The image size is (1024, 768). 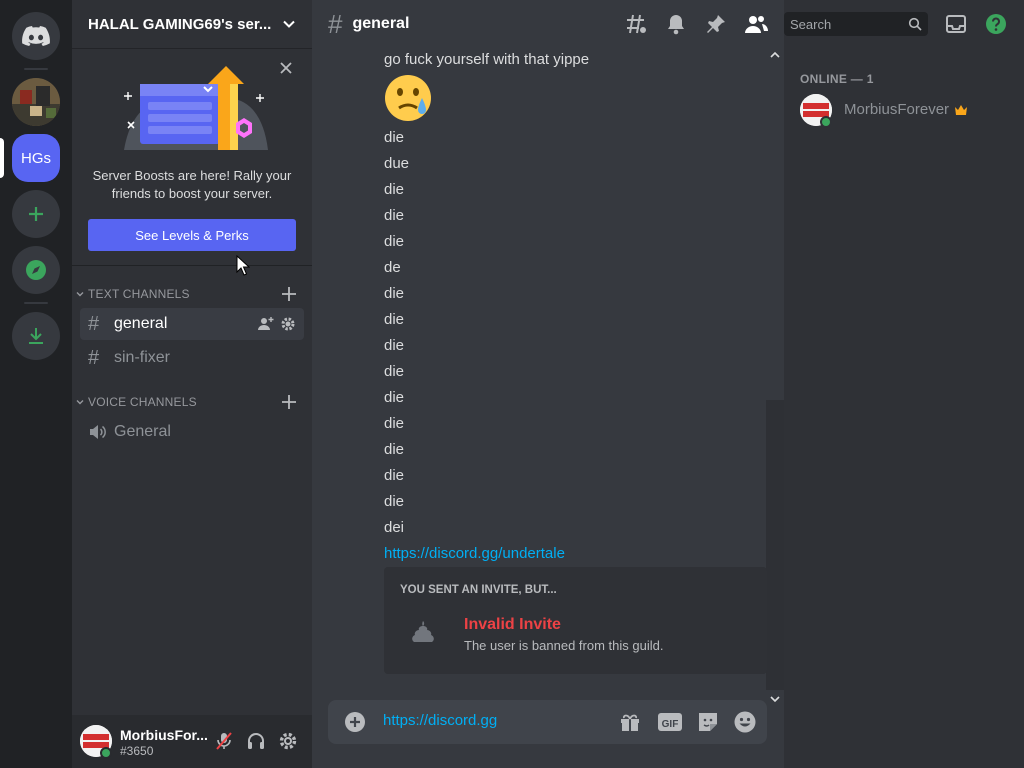 I want to click on svg-text: GIF, so click(x=670, y=724).